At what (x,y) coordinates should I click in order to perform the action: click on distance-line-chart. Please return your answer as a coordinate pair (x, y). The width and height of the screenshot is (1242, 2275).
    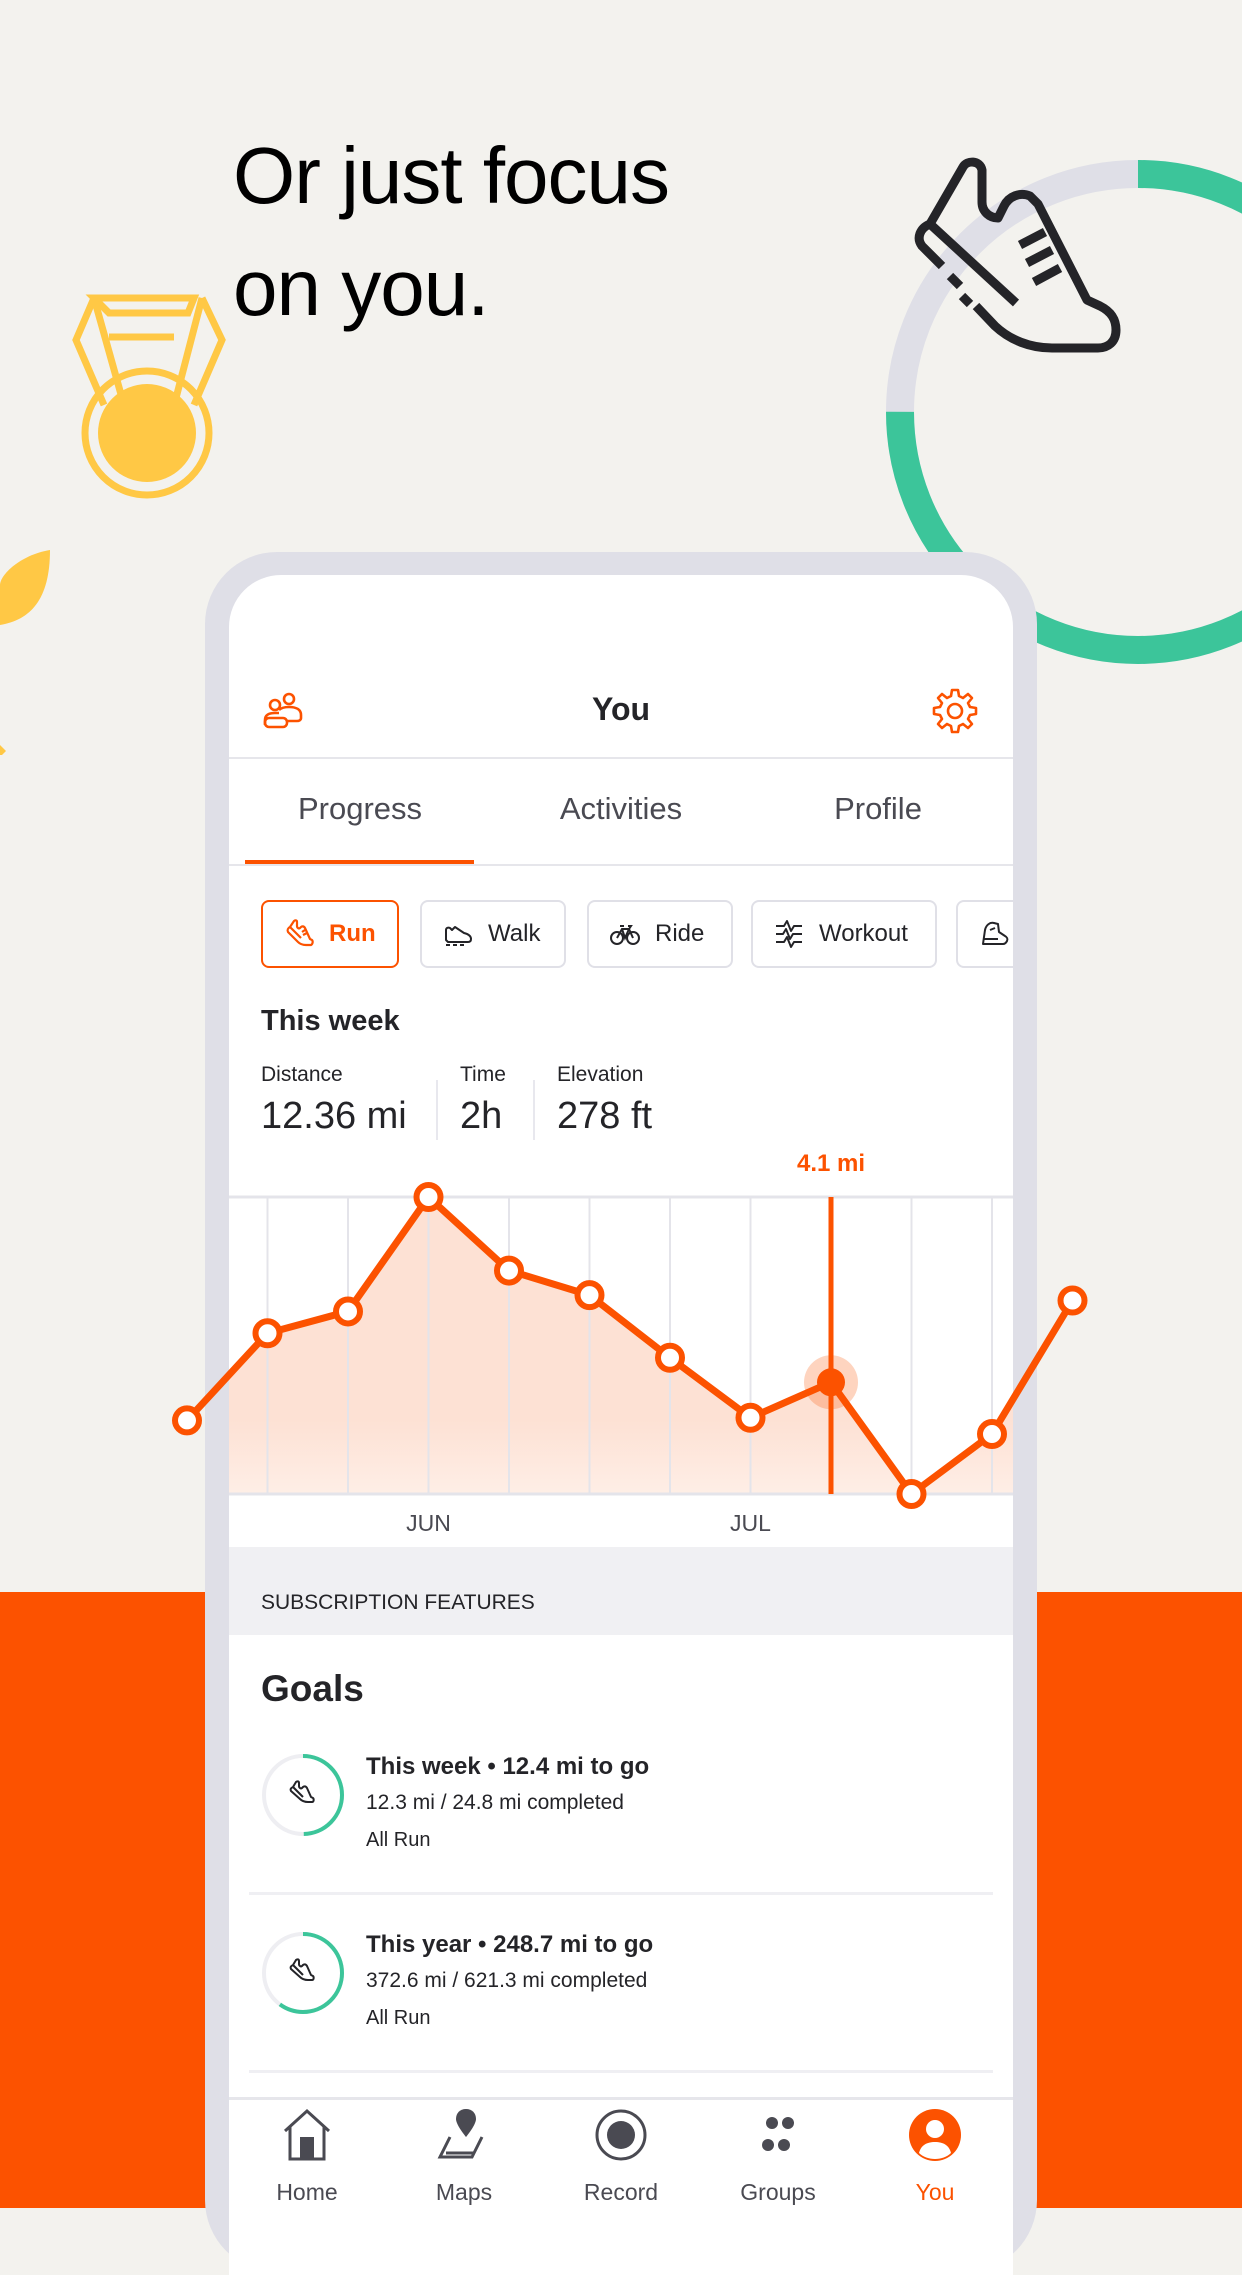
    Looking at the image, I should click on (630, 1345).